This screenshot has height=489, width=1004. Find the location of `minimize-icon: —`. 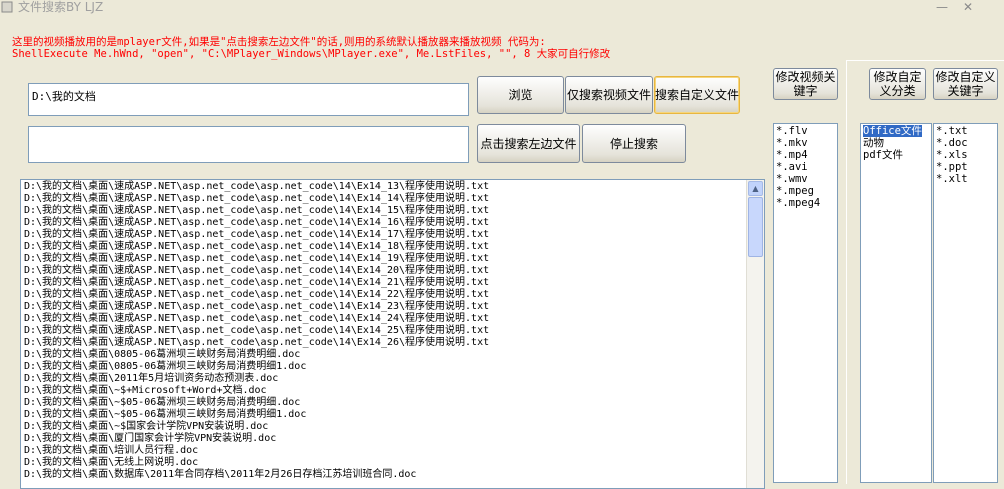

minimize-icon: — is located at coordinates (942, 7).